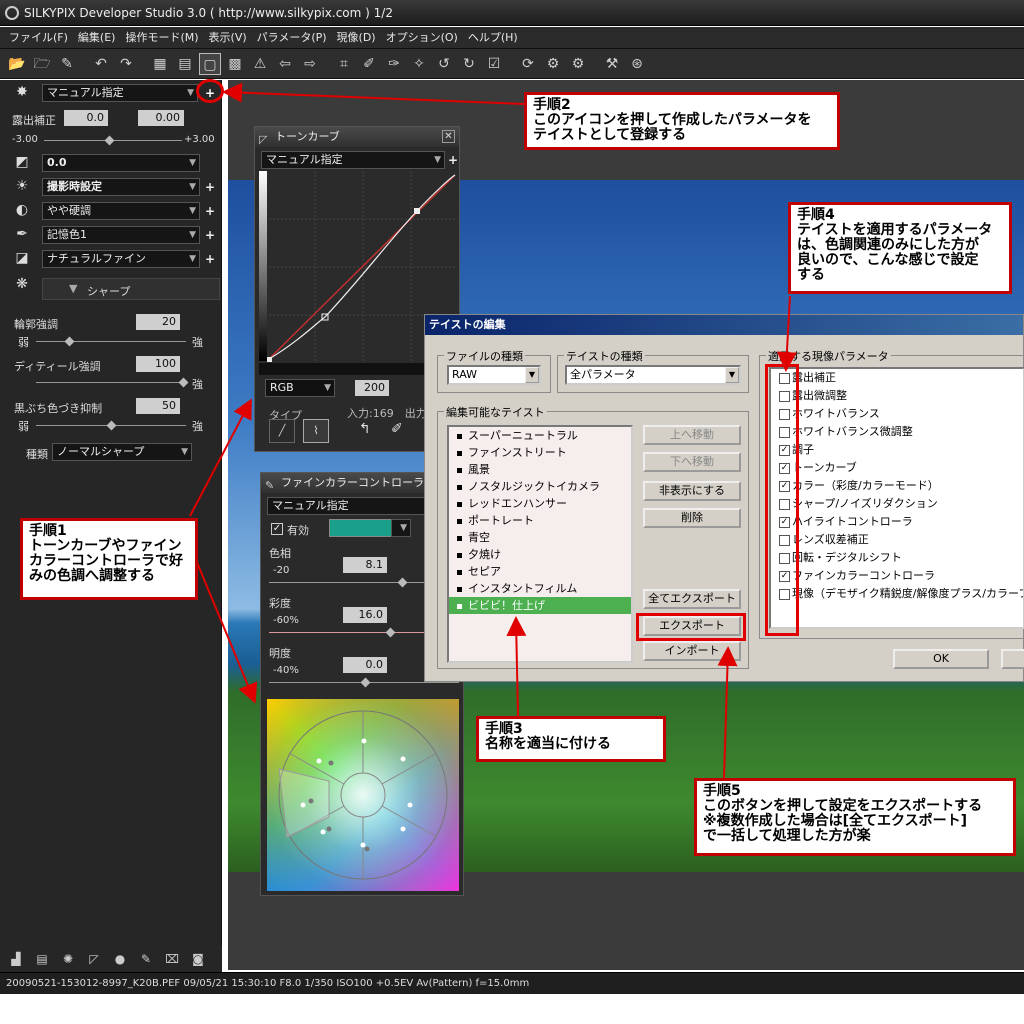 This screenshot has width=1024, height=1024. Describe the element at coordinates (897, 504) in the screenshot. I see `param-checkbox-row: シャープ/ノイズリダクション` at that location.